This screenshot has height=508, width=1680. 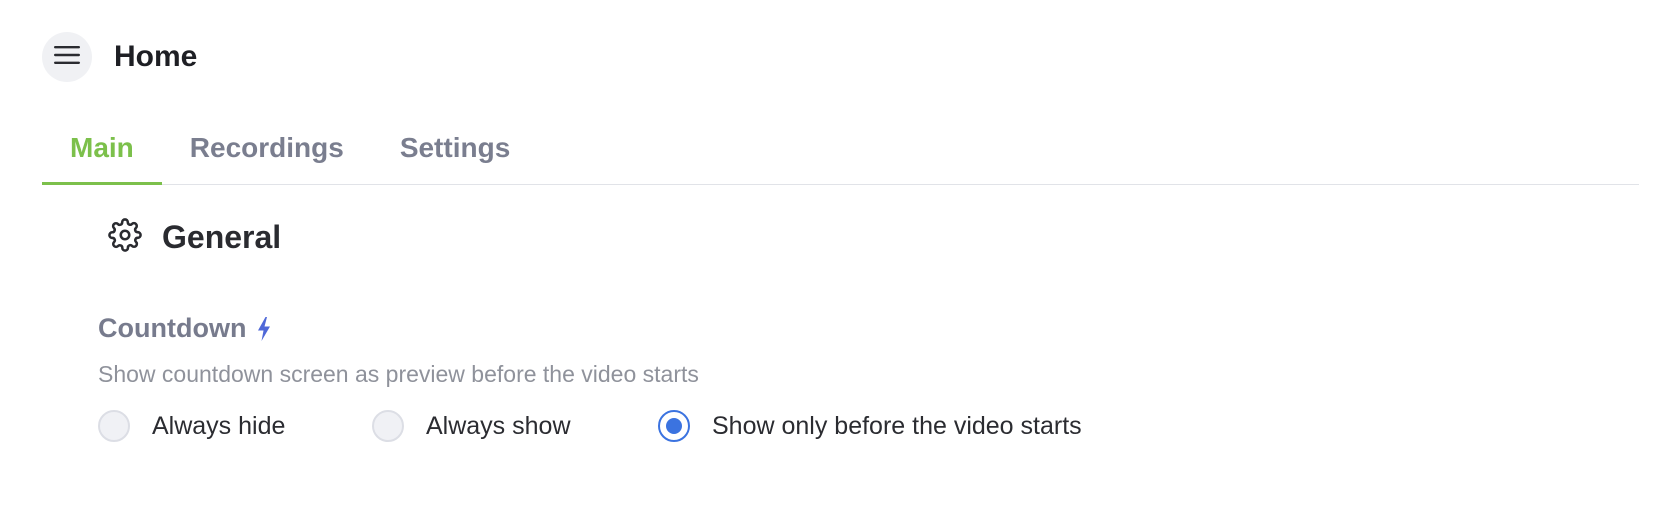 What do you see at coordinates (267, 152) in the screenshot?
I see `tab-recordings: Recordings` at bounding box center [267, 152].